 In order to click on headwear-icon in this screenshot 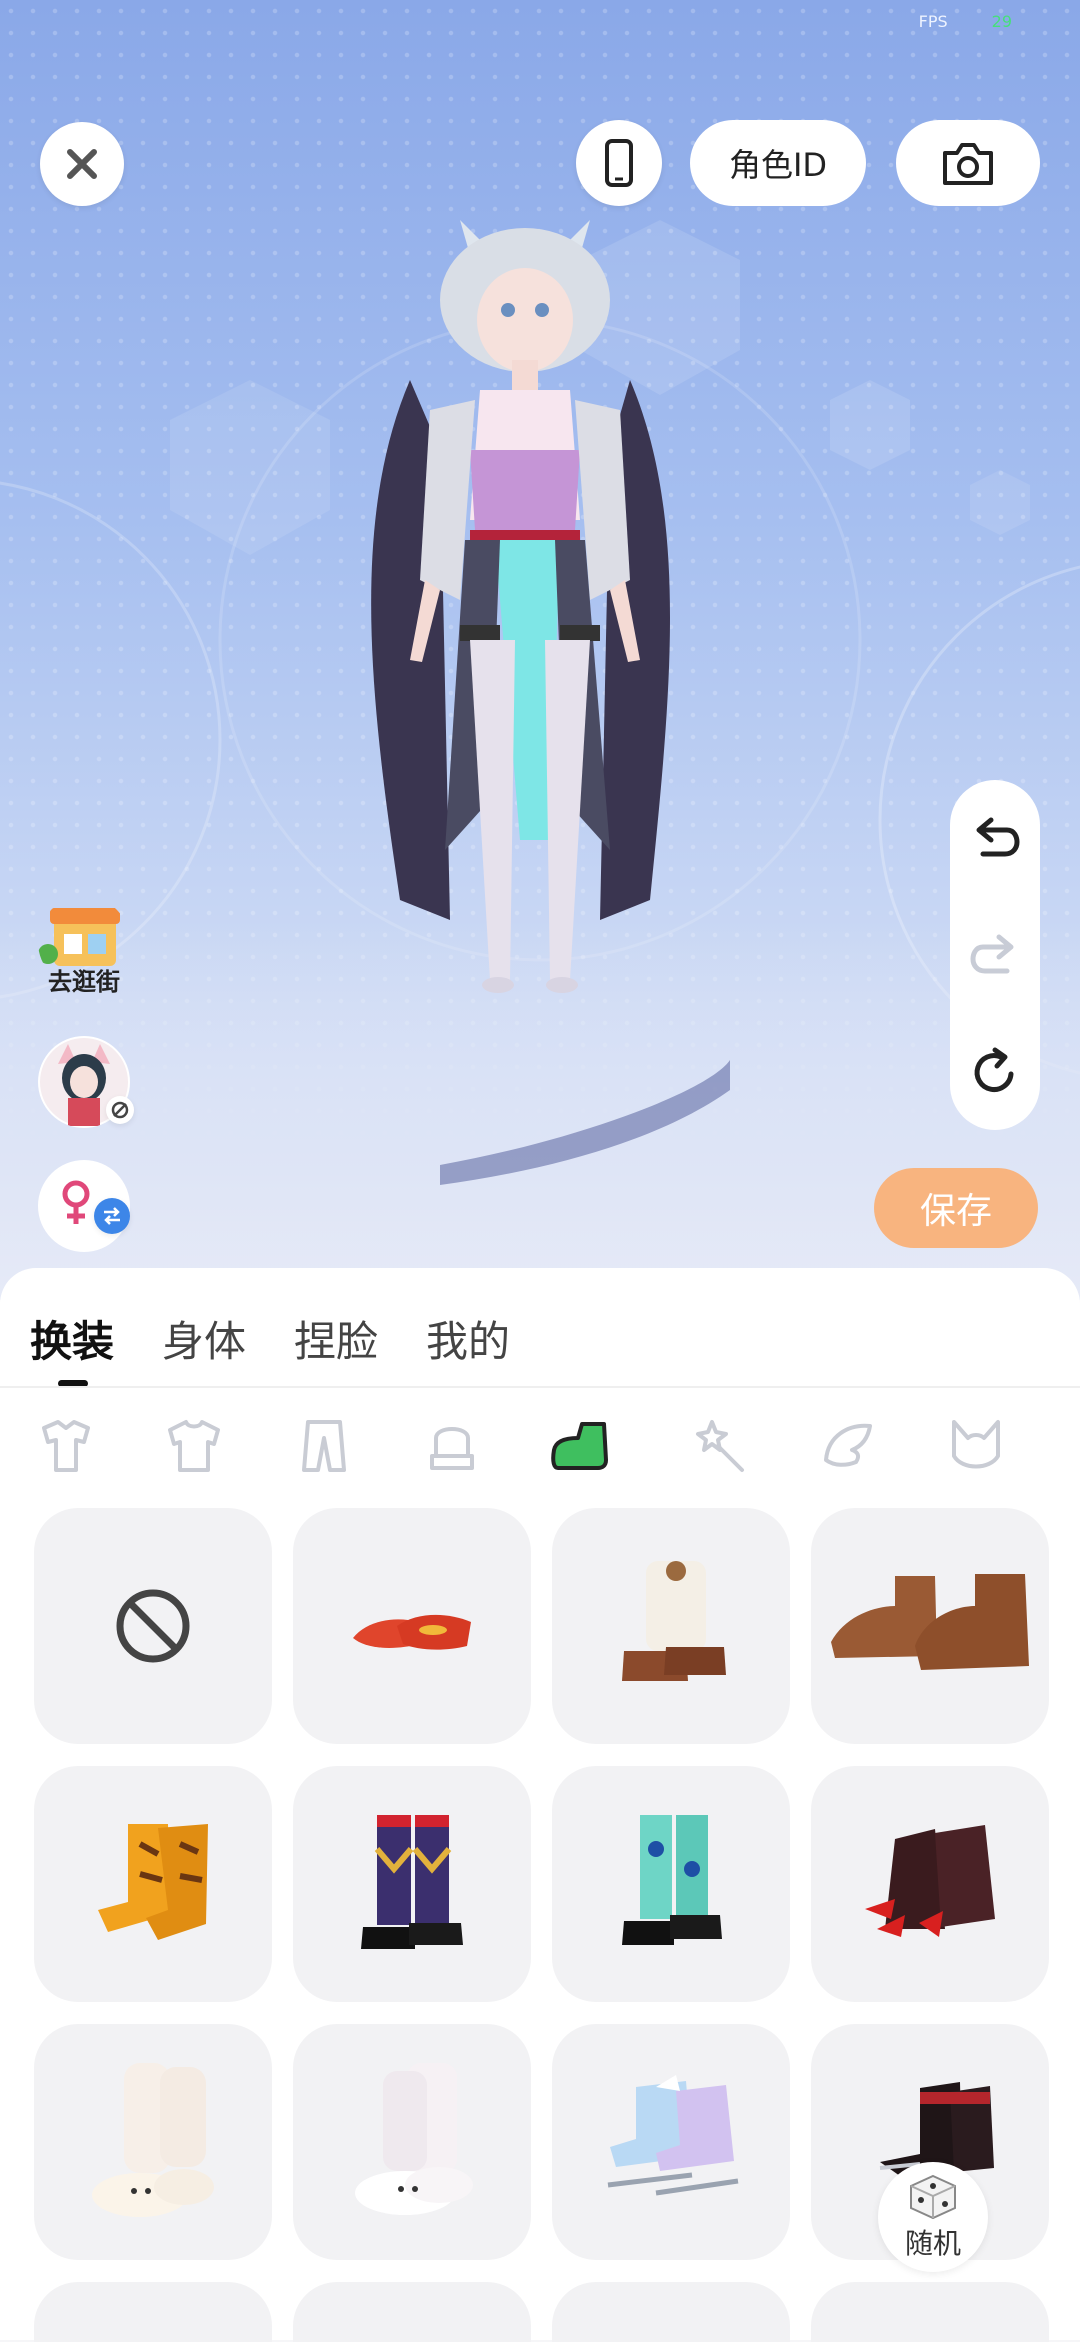, I will do `click(976, 1444)`.